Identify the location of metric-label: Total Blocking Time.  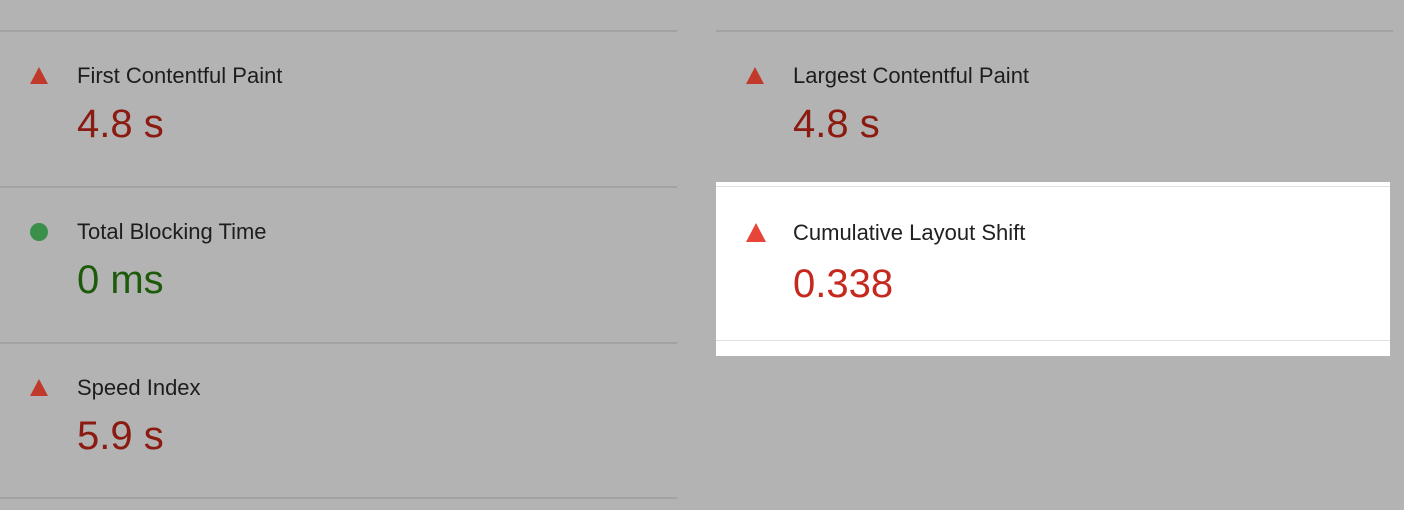
(172, 231).